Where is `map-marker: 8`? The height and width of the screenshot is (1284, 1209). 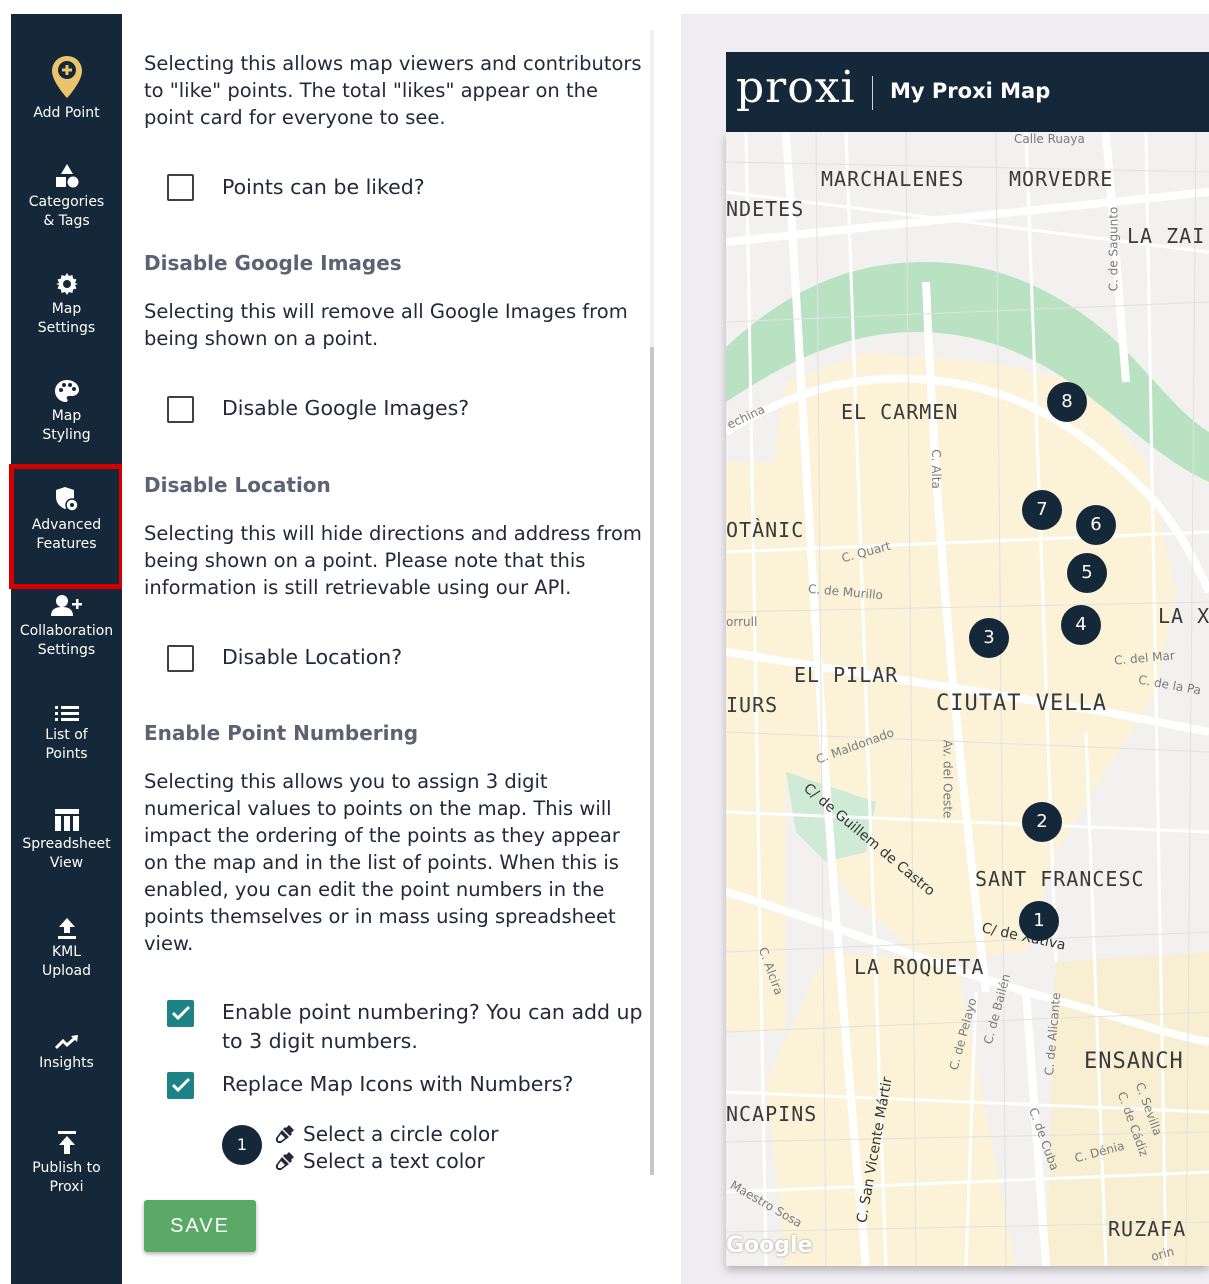
map-marker: 8 is located at coordinates (1067, 402).